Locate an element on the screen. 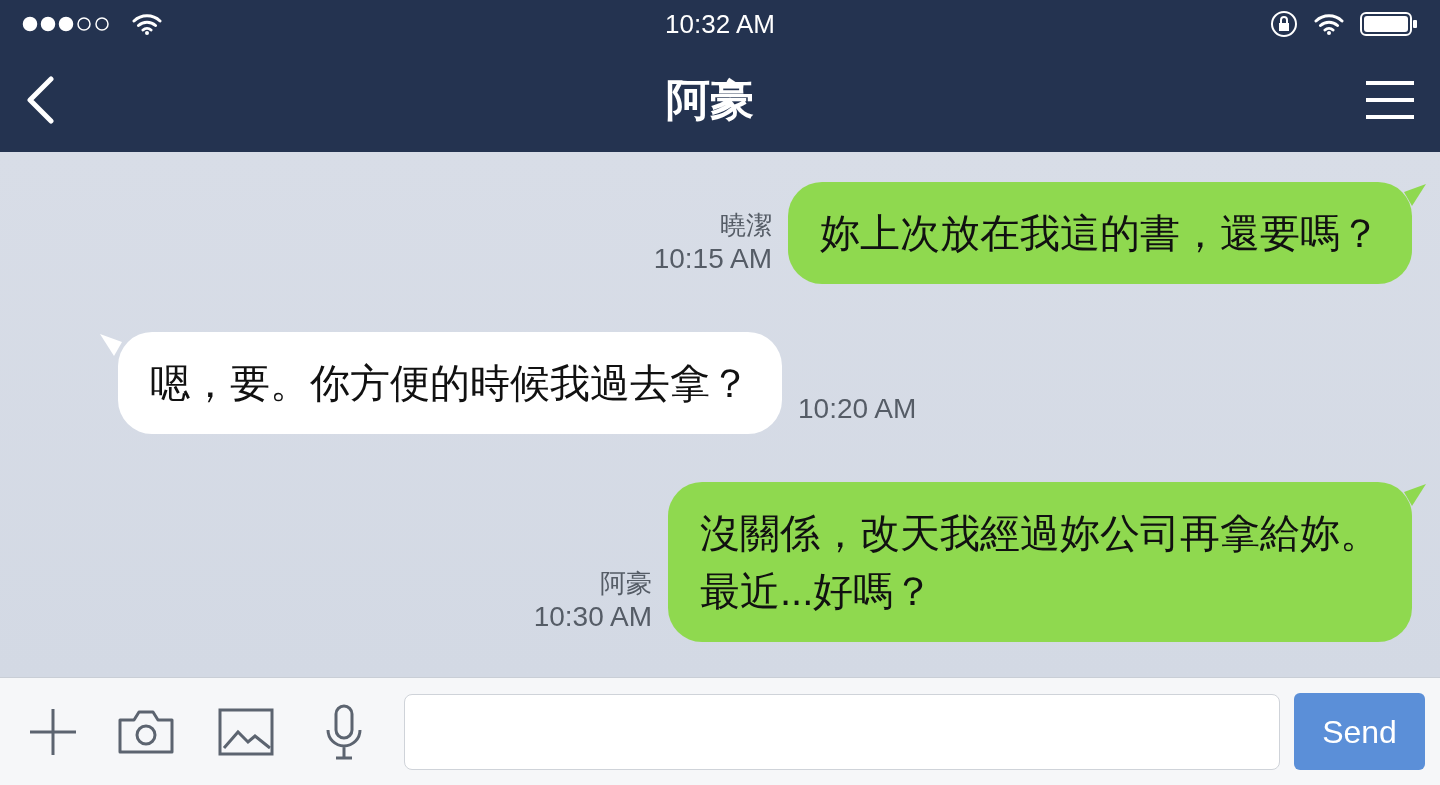 This screenshot has width=1440, height=785. plus-icon is located at coordinates (53, 731).